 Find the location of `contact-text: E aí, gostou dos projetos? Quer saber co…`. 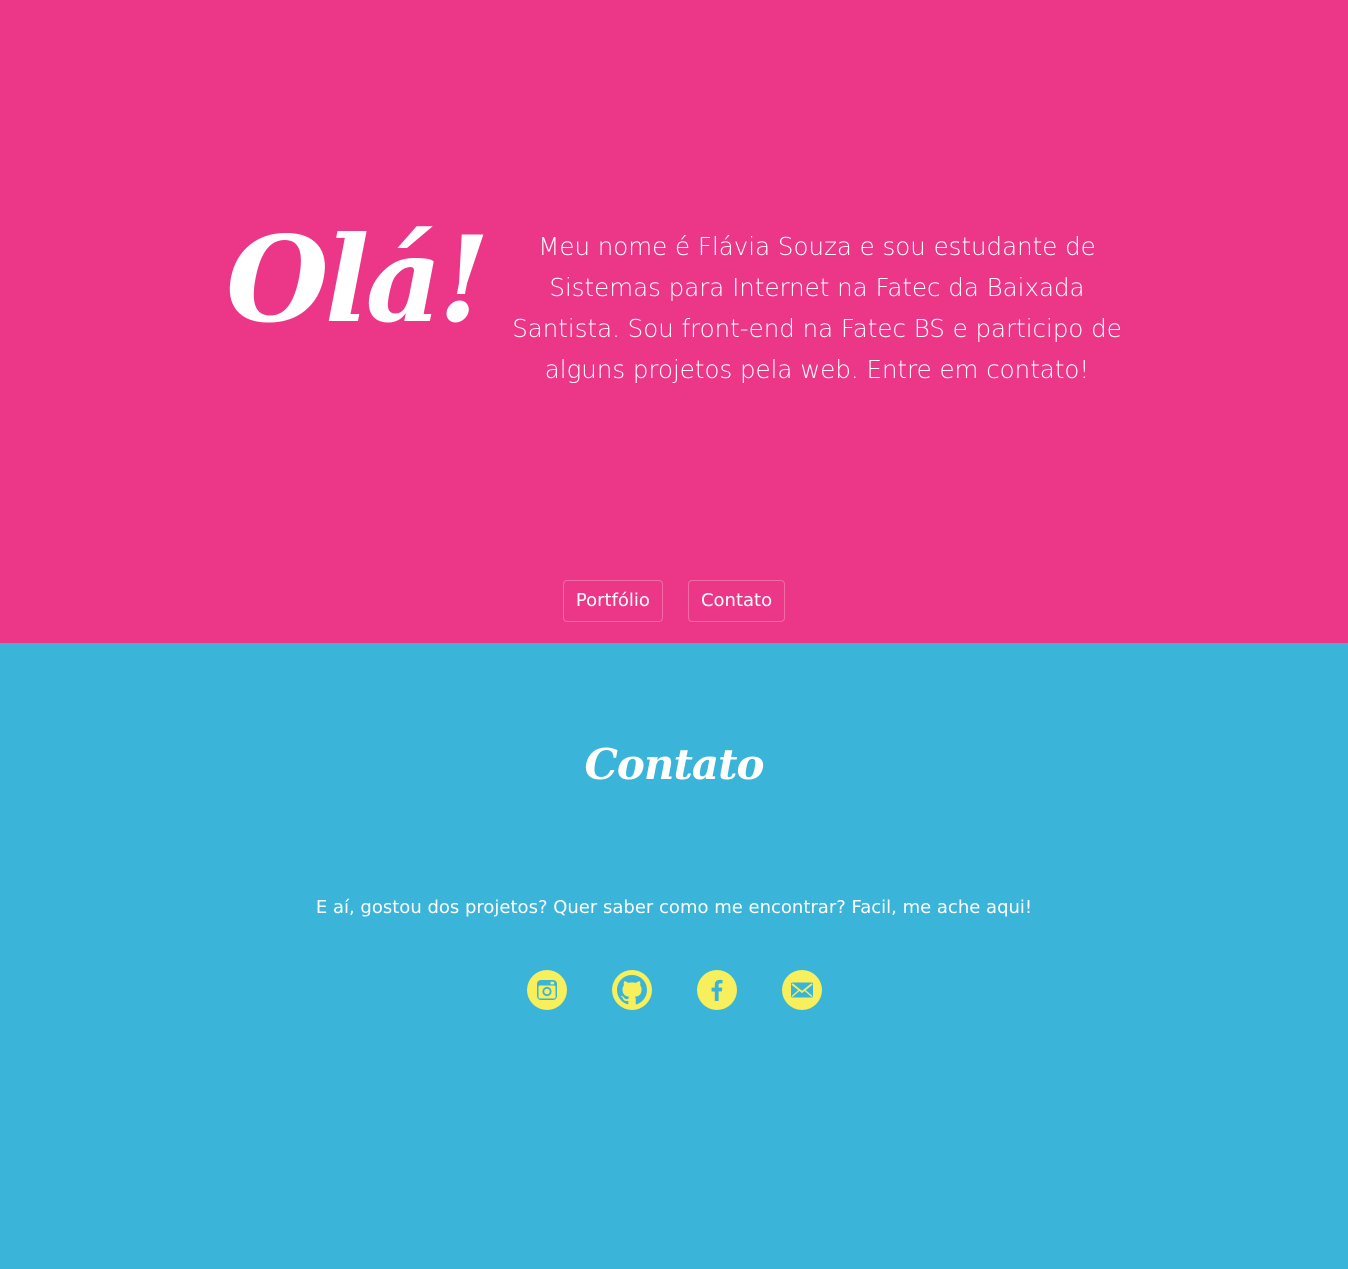

contact-text: E aí, gostou dos projetos? Quer saber co… is located at coordinates (674, 907).